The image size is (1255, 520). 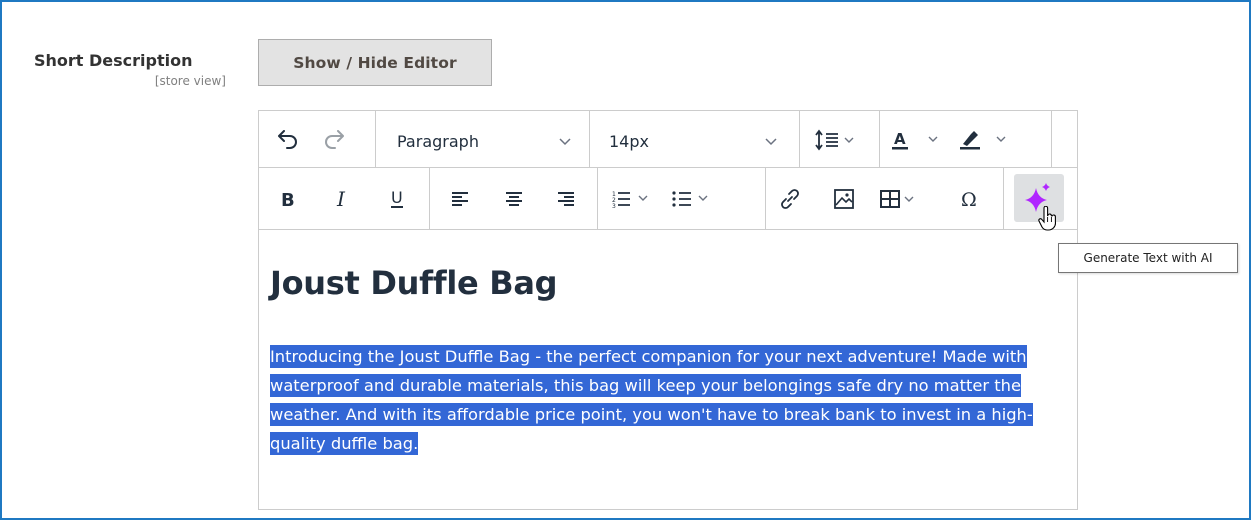 What do you see at coordinates (921, 140) in the screenshot?
I see `text-color-icon: A` at bounding box center [921, 140].